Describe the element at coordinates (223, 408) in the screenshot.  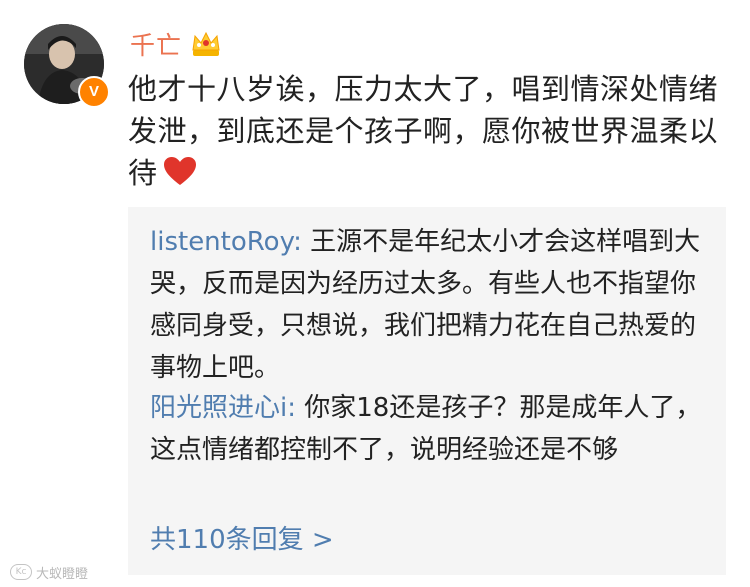
I see `reply-author: 阳光照进心i:` at that location.